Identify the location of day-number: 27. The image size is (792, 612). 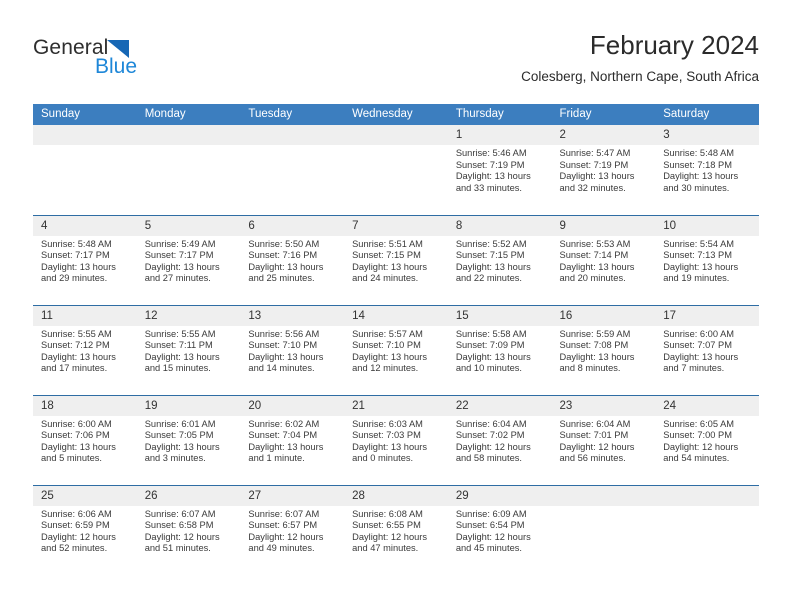
(292, 495).